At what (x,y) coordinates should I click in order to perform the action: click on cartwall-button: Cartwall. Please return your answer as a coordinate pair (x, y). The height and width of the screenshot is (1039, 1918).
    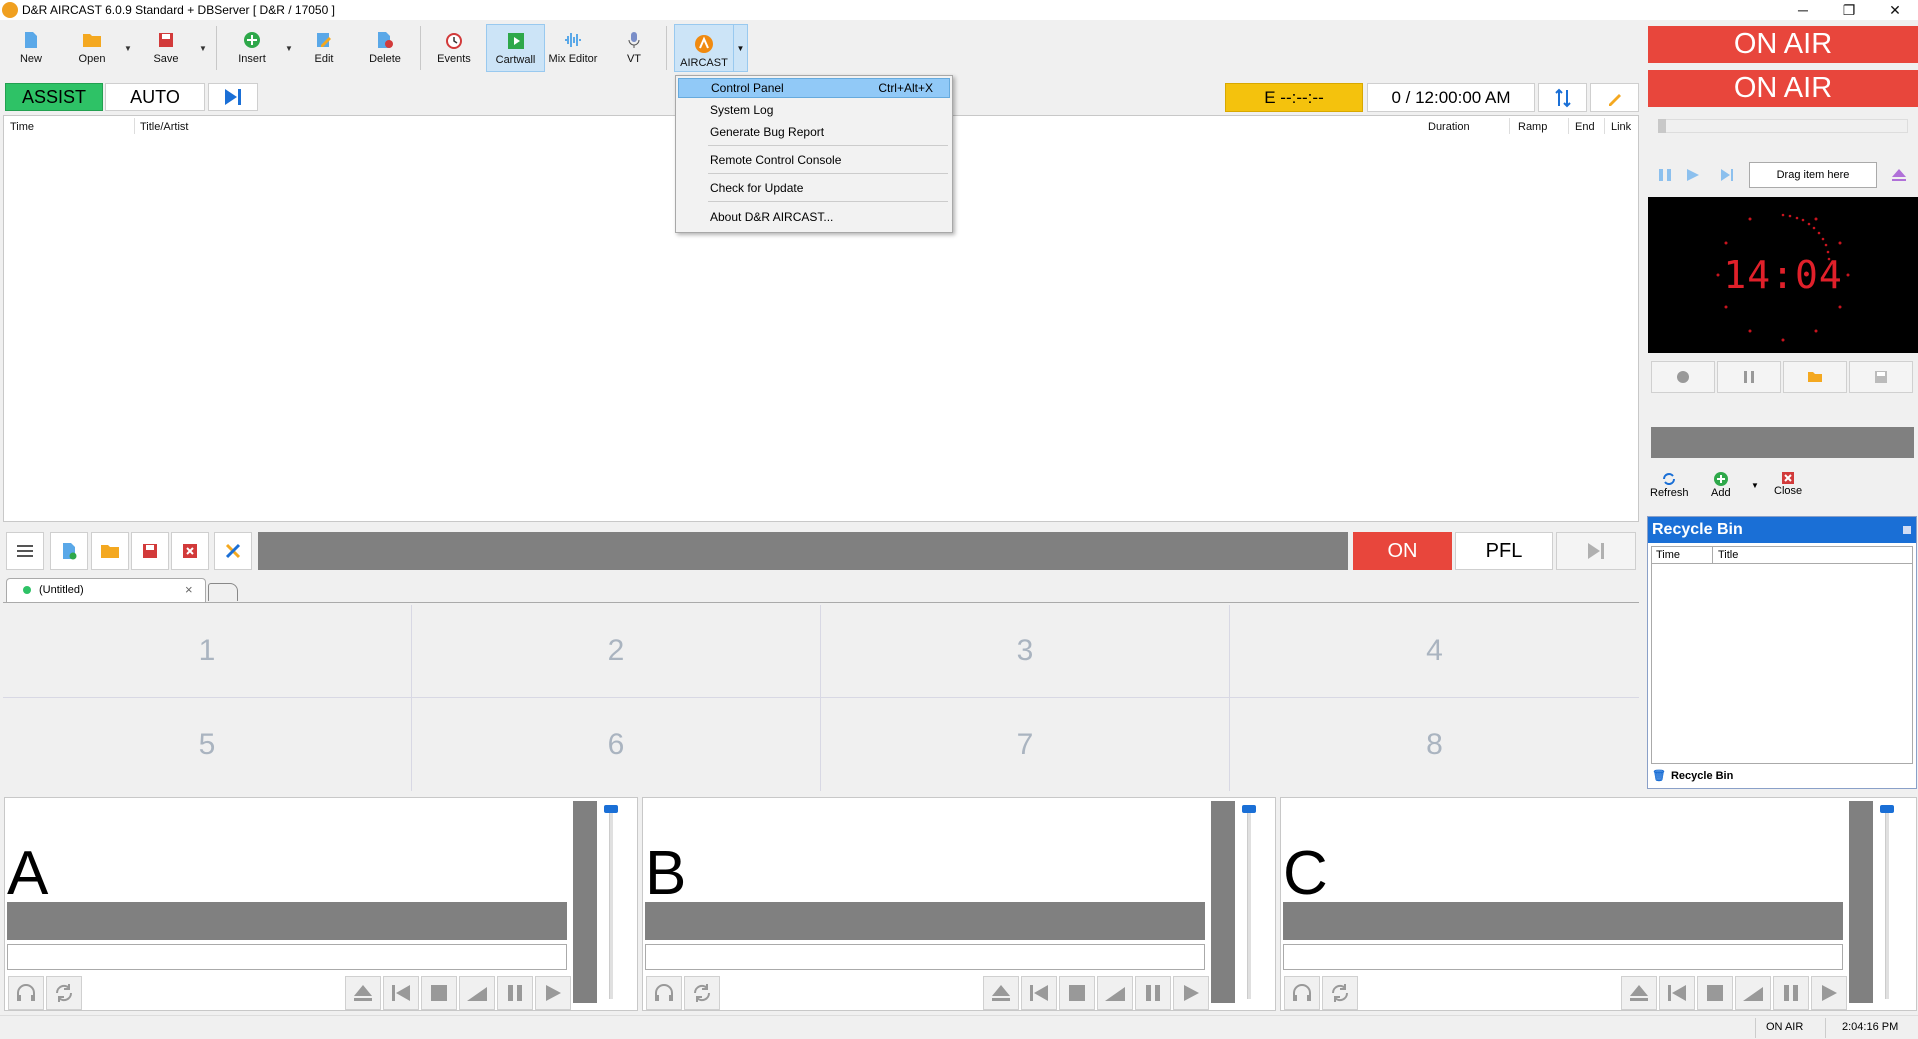
    Looking at the image, I should click on (515, 48).